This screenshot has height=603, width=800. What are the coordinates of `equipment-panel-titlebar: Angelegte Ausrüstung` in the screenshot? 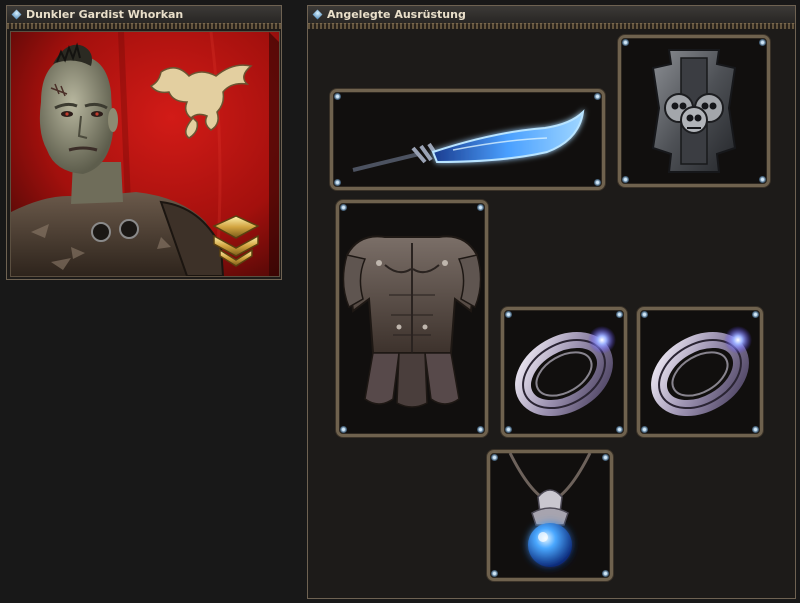 It's located at (551, 15).